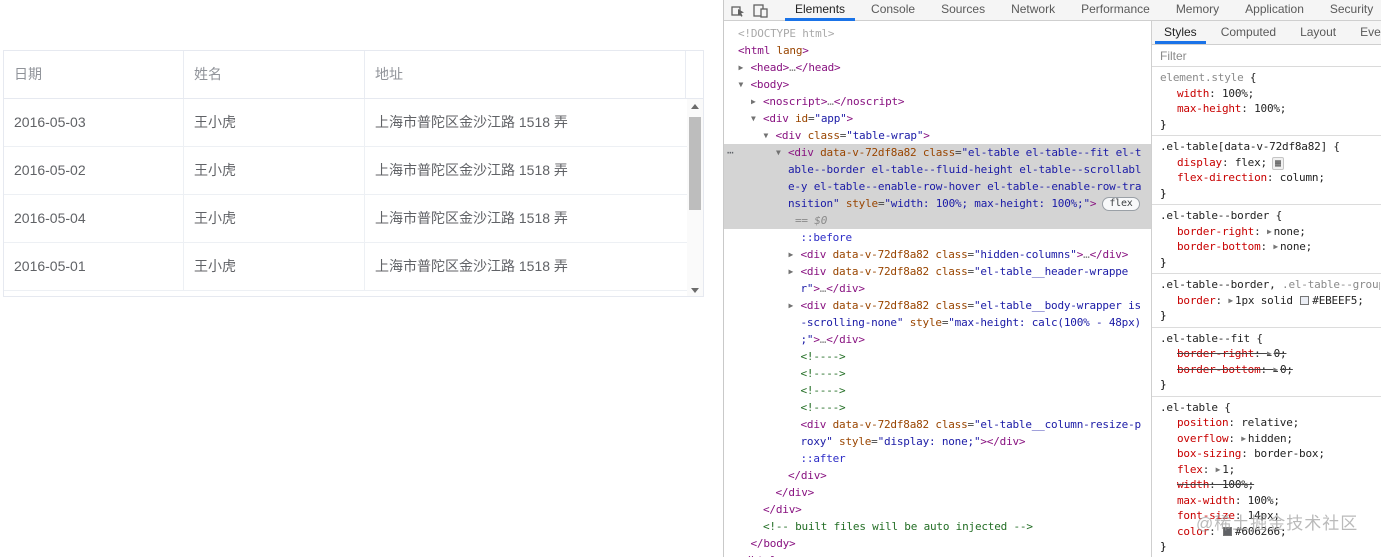 The width and height of the screenshot is (1381, 557). What do you see at coordinates (1270, 439) in the screenshot?
I see `css-declaration: overflow: ▶ hidden;` at bounding box center [1270, 439].